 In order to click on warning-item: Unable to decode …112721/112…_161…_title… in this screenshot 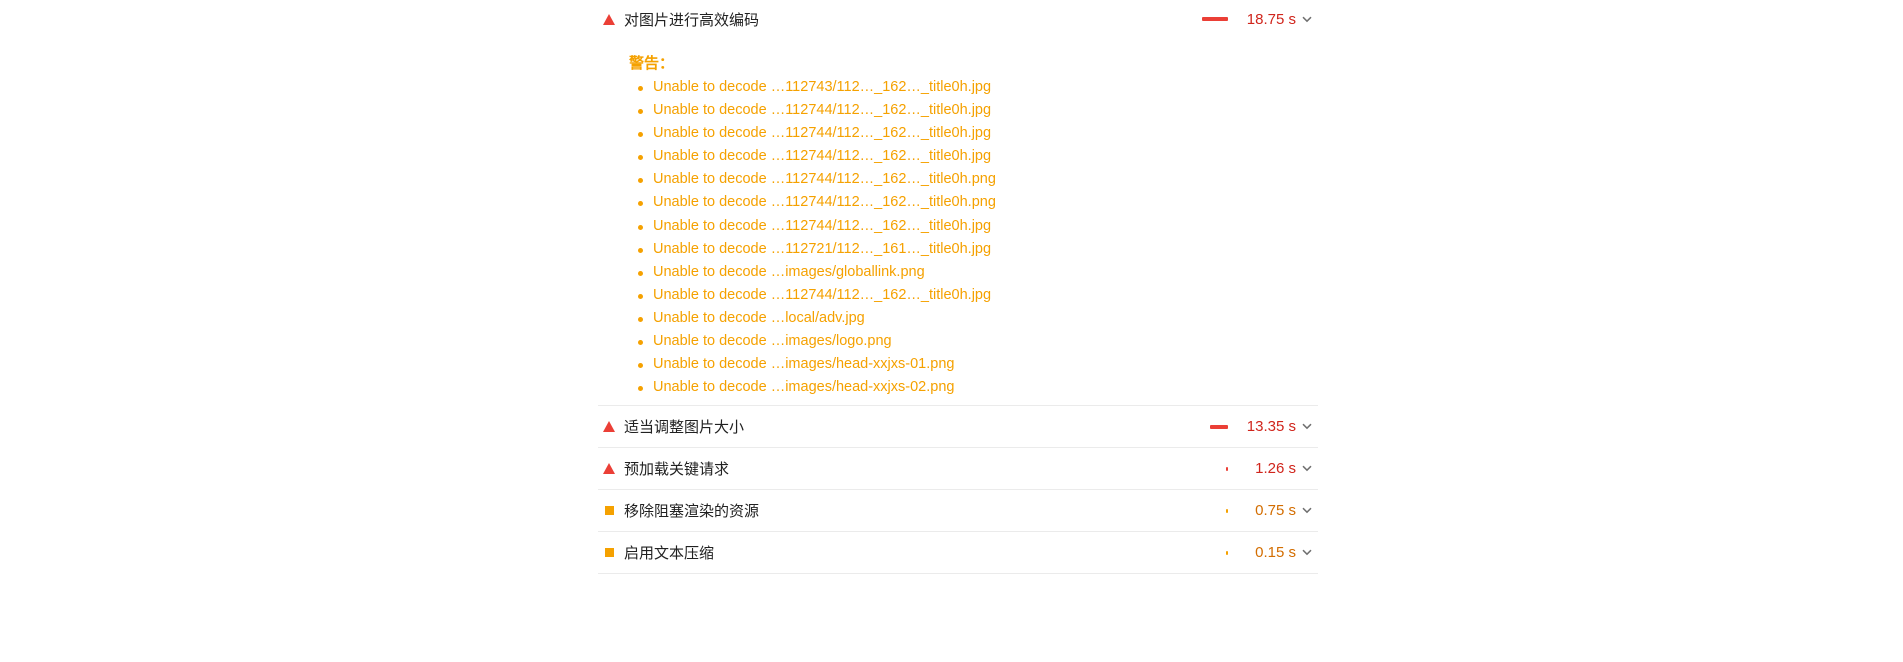, I will do `click(978, 249)`.